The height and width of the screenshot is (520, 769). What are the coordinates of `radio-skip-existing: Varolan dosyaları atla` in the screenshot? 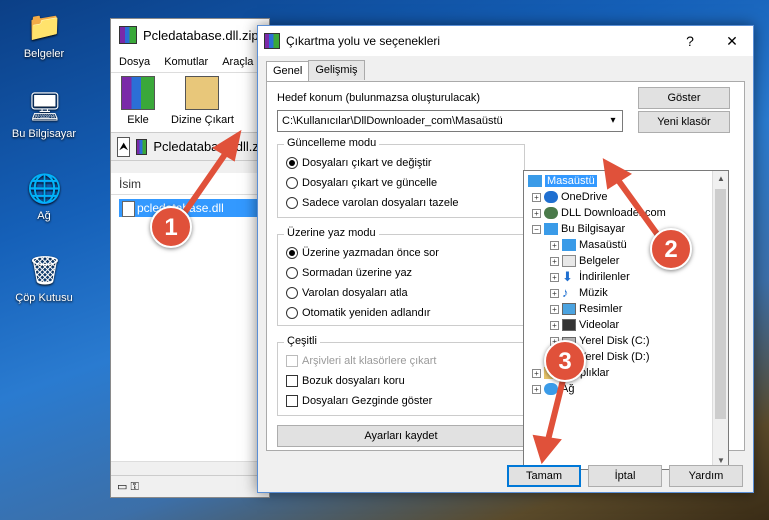 It's located at (347, 293).